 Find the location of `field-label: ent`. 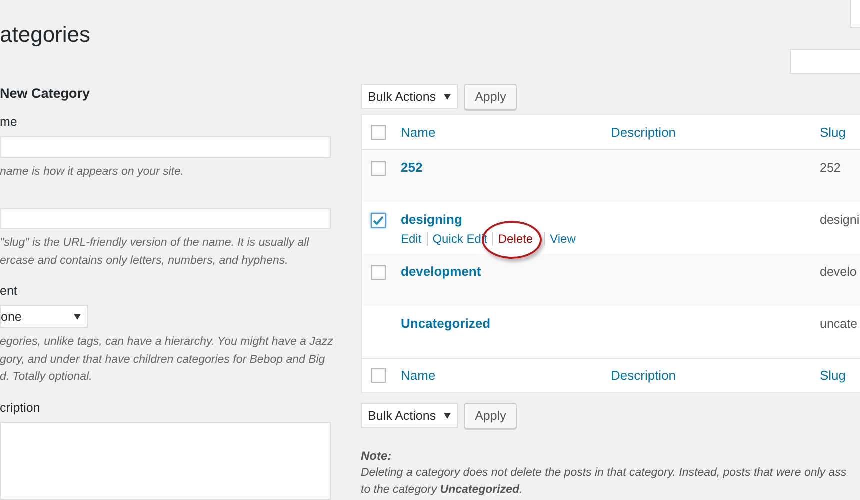

field-label: ent is located at coordinates (9, 291).